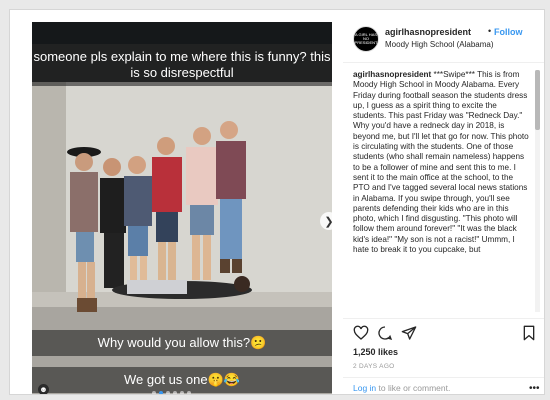 The width and height of the screenshot is (550, 400). What do you see at coordinates (182, 380) in the screenshot?
I see `photo-caption-bottom: We got us one🤫😂` at bounding box center [182, 380].